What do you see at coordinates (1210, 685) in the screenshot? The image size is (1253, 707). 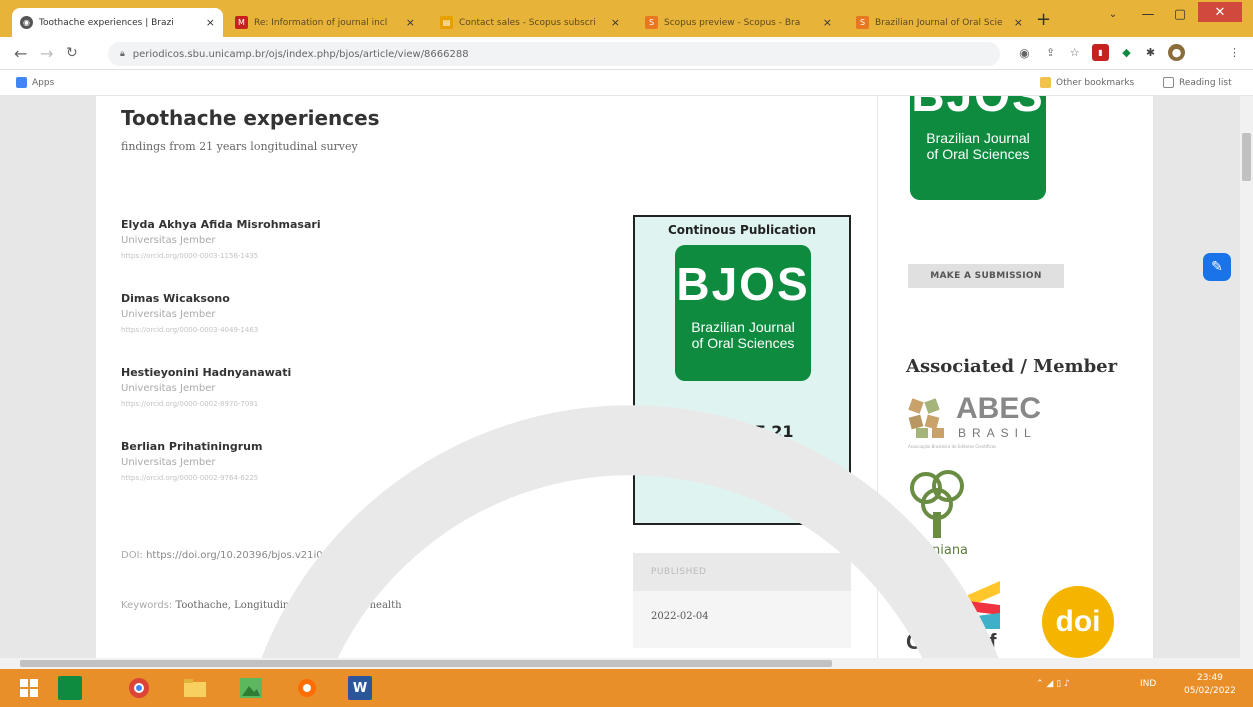 I see `clock: 23:49 05/02/2022` at bounding box center [1210, 685].